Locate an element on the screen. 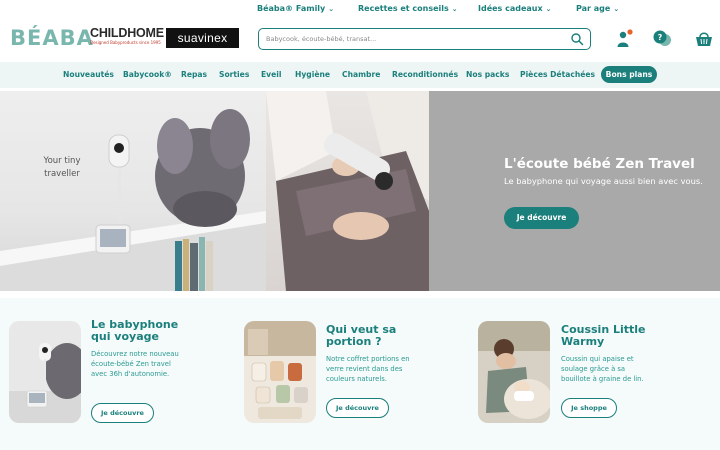 Image resolution: width=720 pixels, height=450 pixels. cat-nouveautes: Nouveautés is located at coordinates (88, 74).